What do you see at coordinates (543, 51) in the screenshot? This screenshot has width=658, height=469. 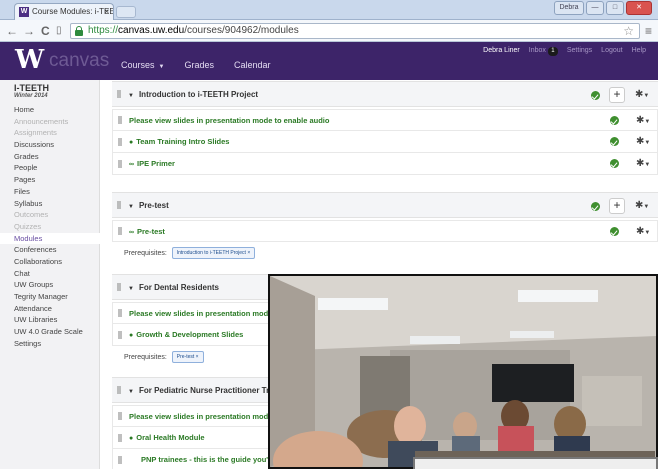 I see `inbox-link: Inbox 1` at bounding box center [543, 51].